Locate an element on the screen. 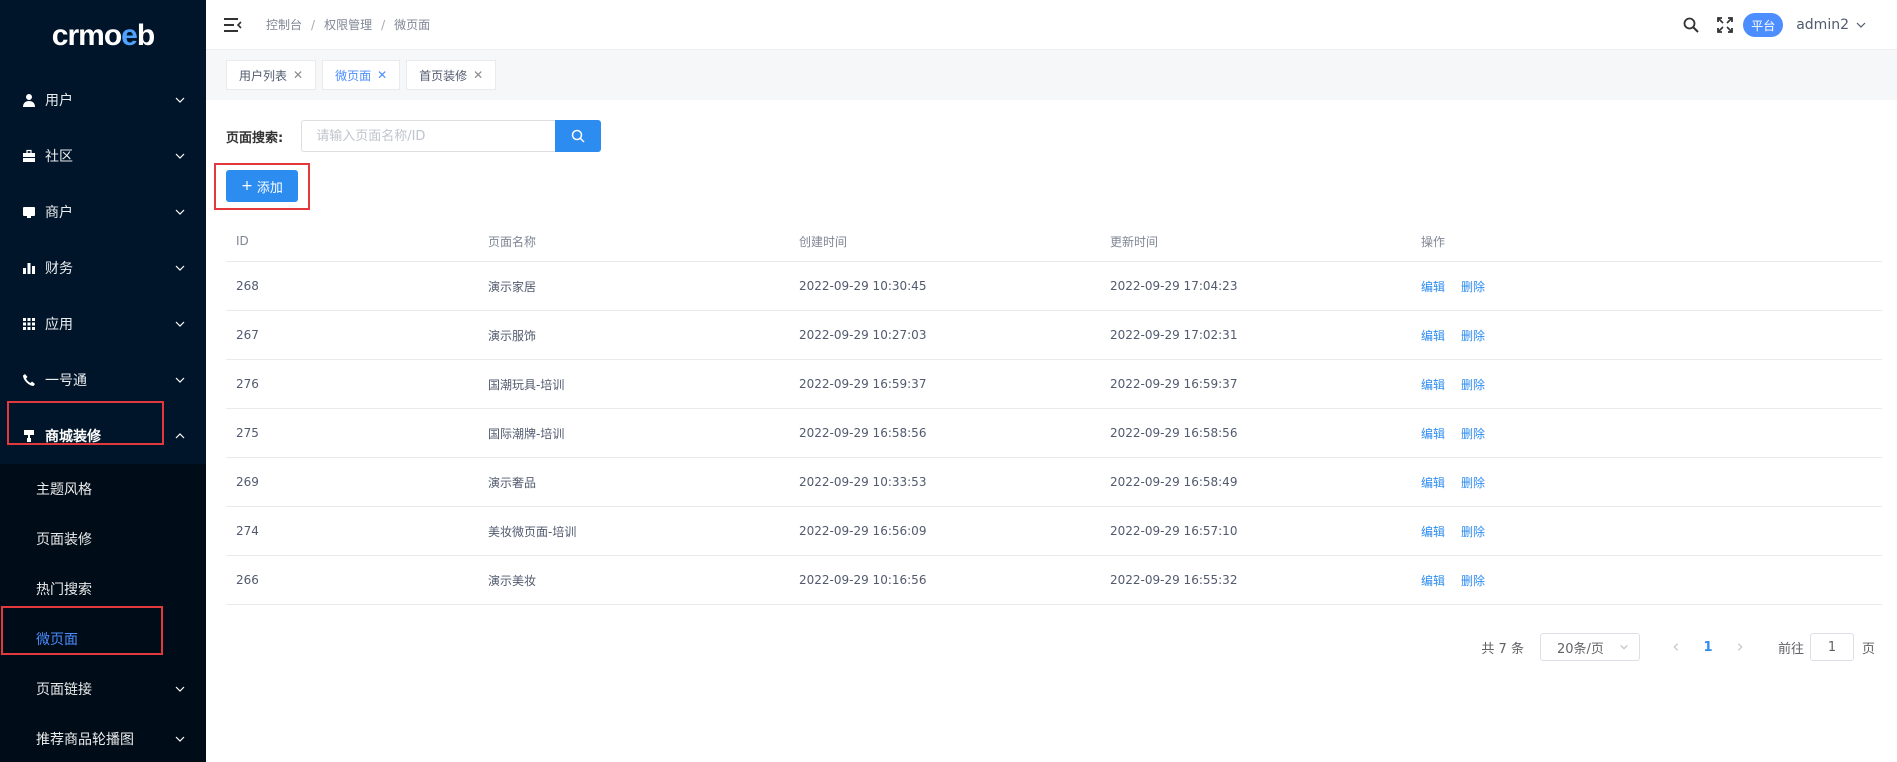 This screenshot has width=1897, height=762. tab-micro-page: 微页面 ✕ is located at coordinates (361, 75).